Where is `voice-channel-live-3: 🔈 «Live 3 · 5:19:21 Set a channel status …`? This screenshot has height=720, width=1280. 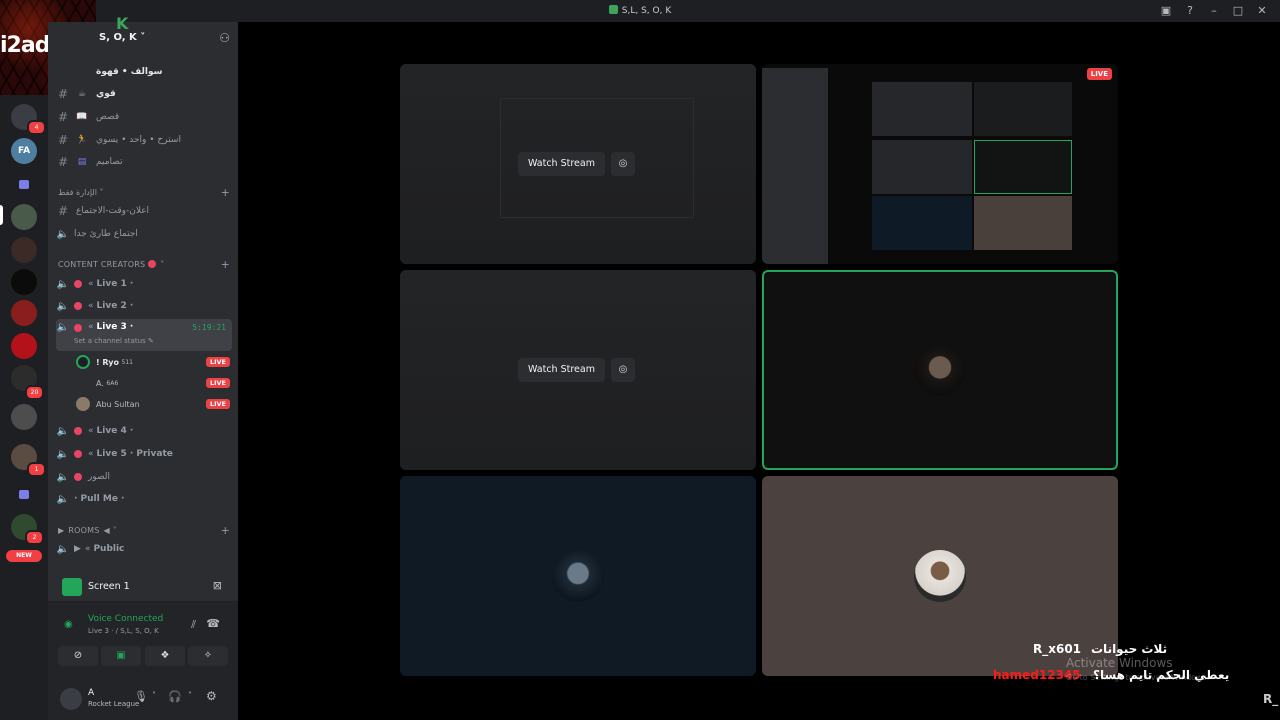
voice-channel-live-3: 🔈 «Live 3 · 5:19:21 Set a channel status … is located at coordinates (144, 335).